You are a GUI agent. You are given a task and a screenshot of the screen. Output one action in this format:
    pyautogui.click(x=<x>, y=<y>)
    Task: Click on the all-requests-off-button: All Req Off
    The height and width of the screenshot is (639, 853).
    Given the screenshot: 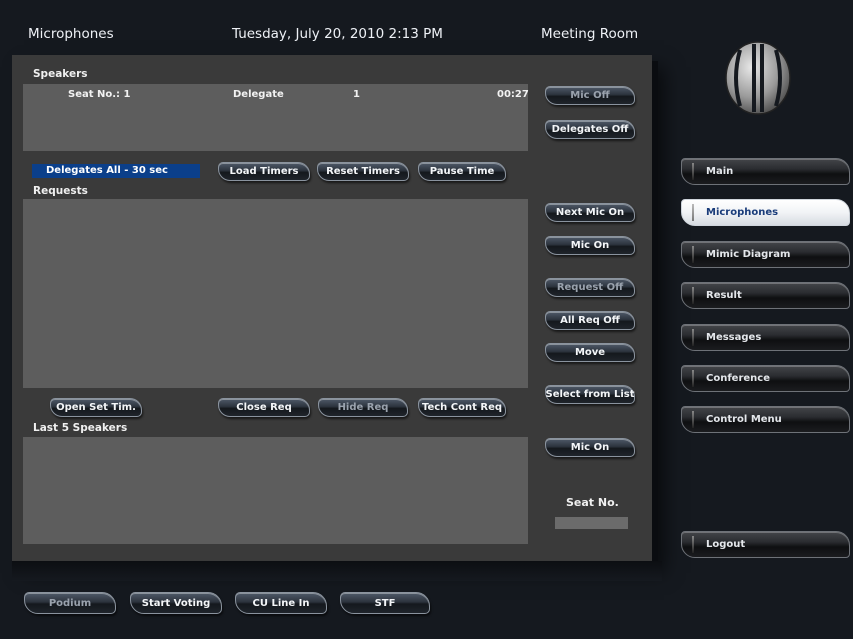 What is the action you would take?
    pyautogui.click(x=590, y=320)
    